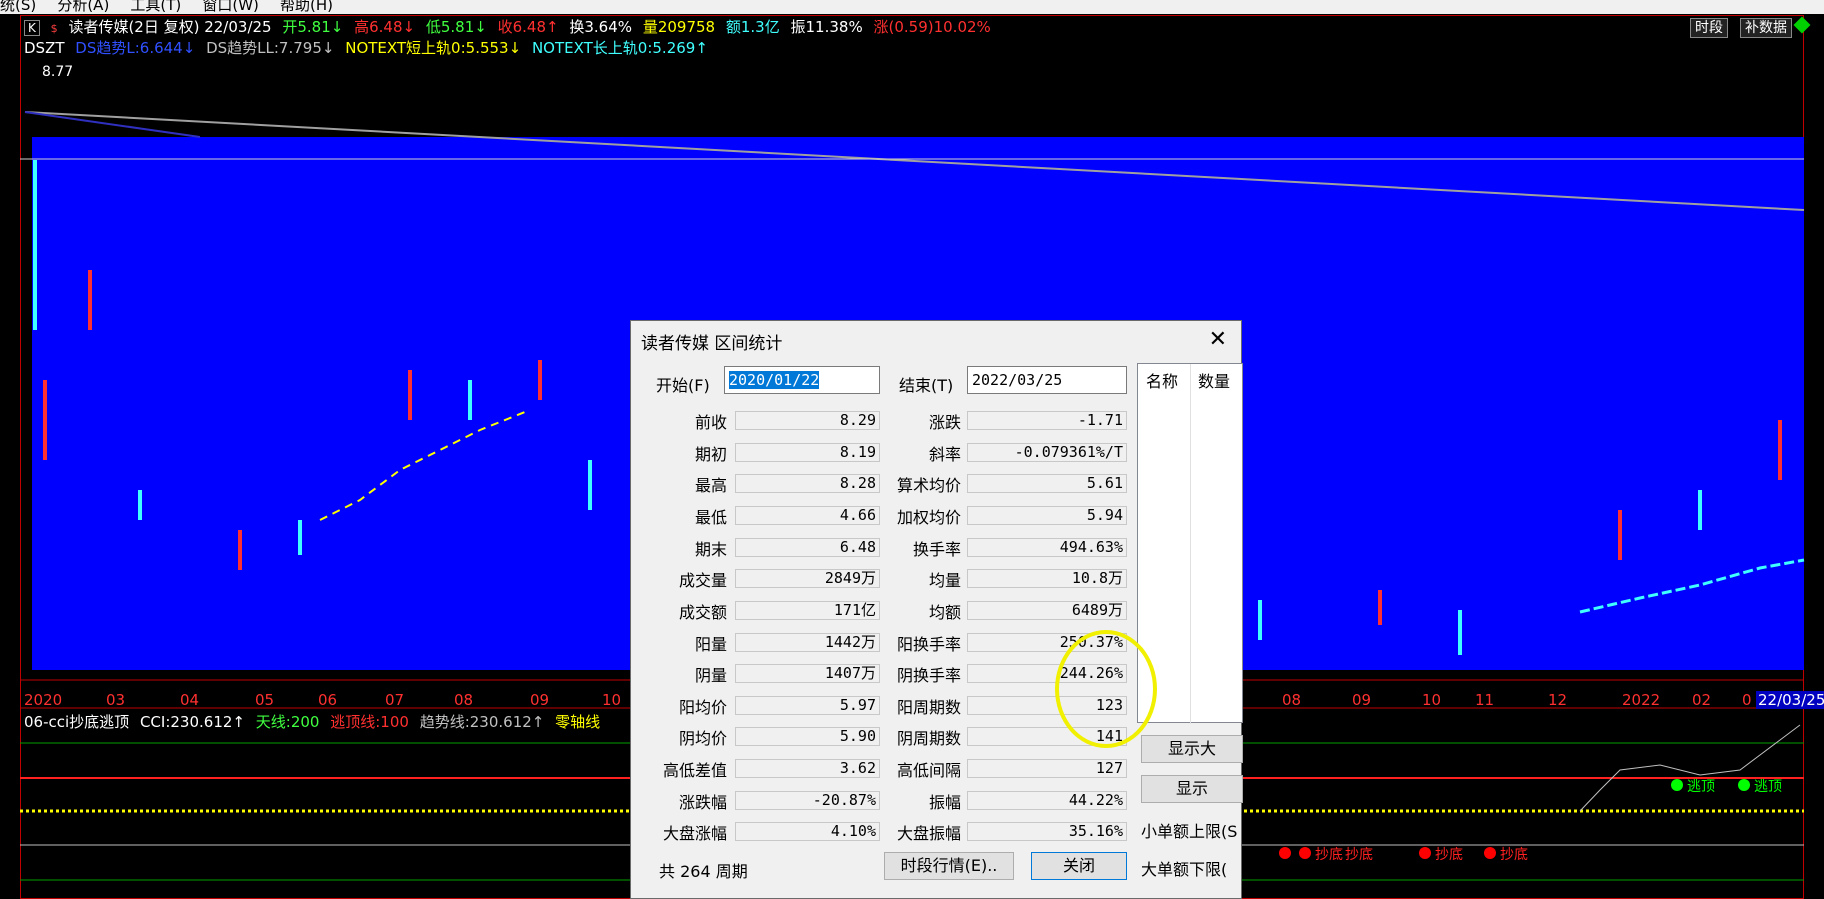  Describe the element at coordinates (1047, 515) in the screenshot. I see `stat-value: 5.94` at that location.